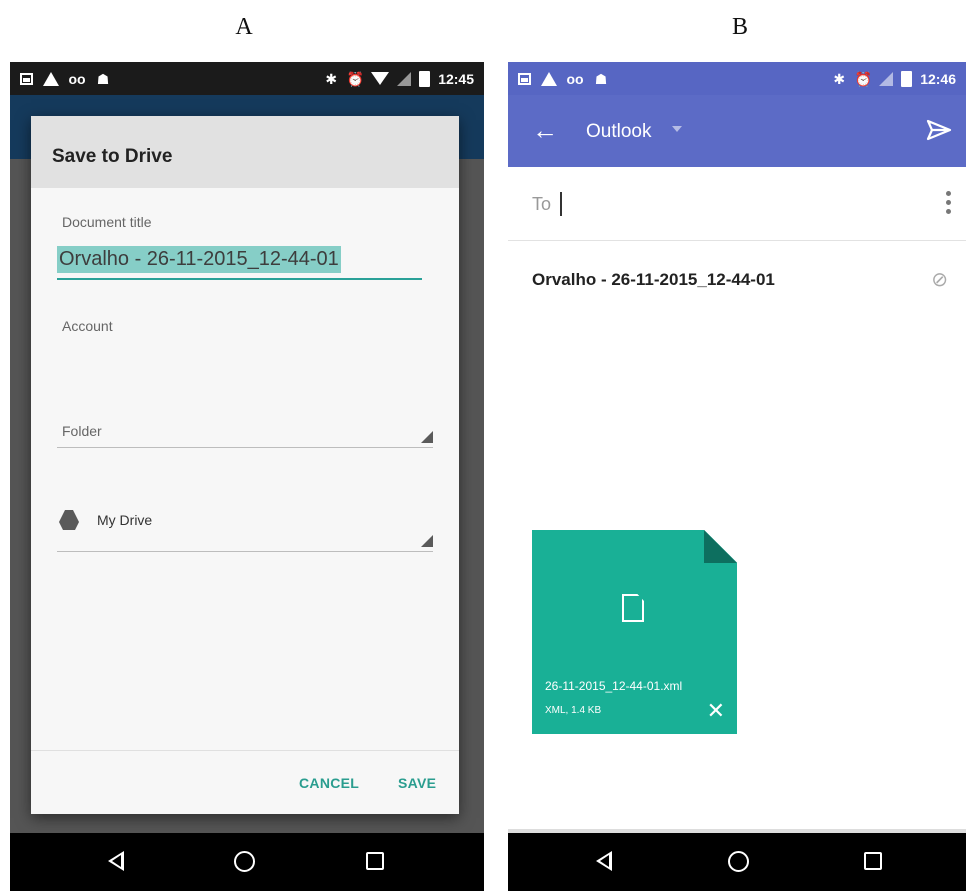  What do you see at coordinates (573, 710) in the screenshot?
I see `attachment-file-meta: XML, 1.4 KB` at bounding box center [573, 710].